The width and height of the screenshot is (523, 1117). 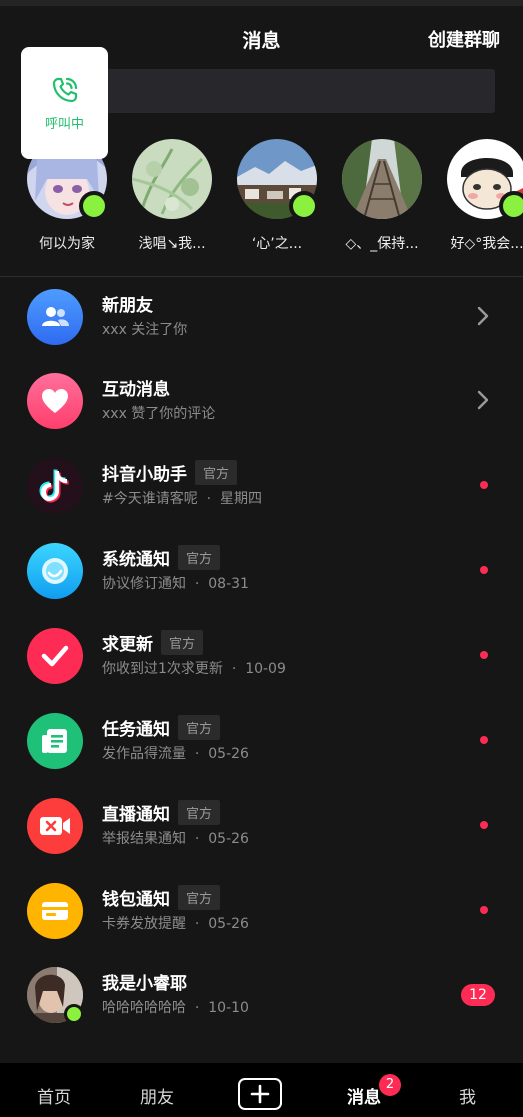 What do you see at coordinates (55, 911) in the screenshot?
I see `wallet-icon` at bounding box center [55, 911].